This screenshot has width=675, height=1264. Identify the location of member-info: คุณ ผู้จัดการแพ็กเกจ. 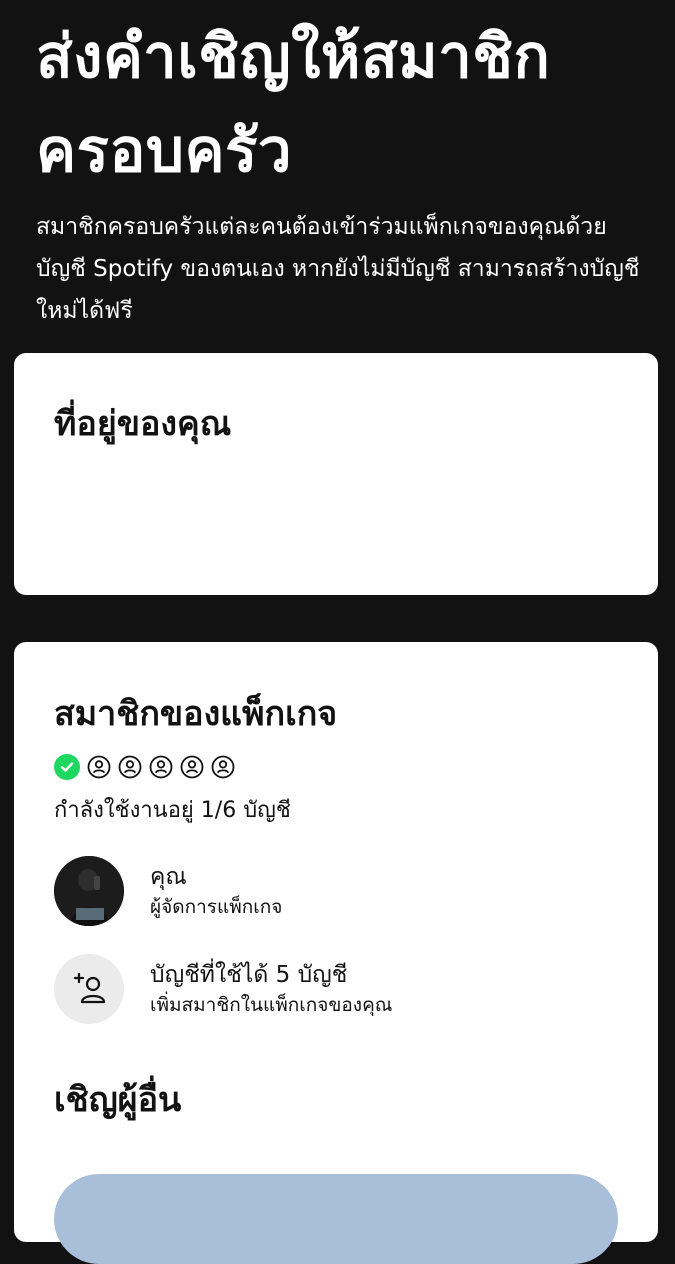
(216, 891).